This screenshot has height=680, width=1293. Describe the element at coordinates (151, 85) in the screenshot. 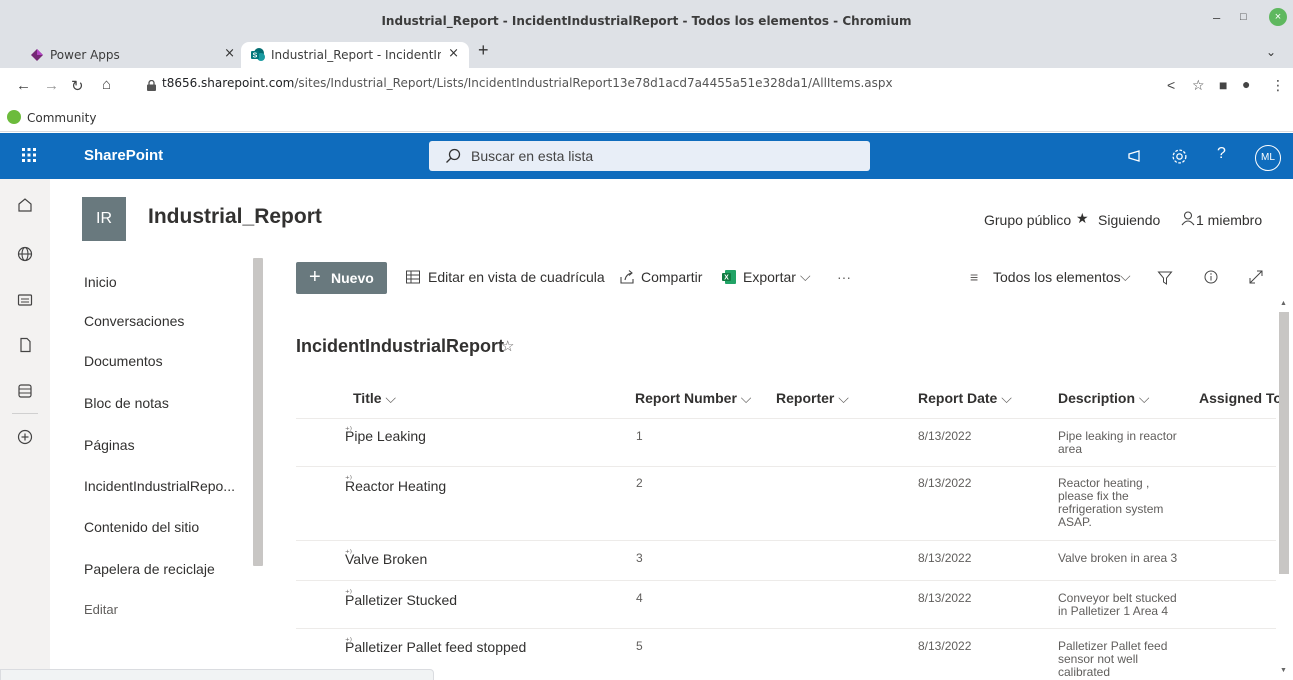

I see `lock-icon` at that location.